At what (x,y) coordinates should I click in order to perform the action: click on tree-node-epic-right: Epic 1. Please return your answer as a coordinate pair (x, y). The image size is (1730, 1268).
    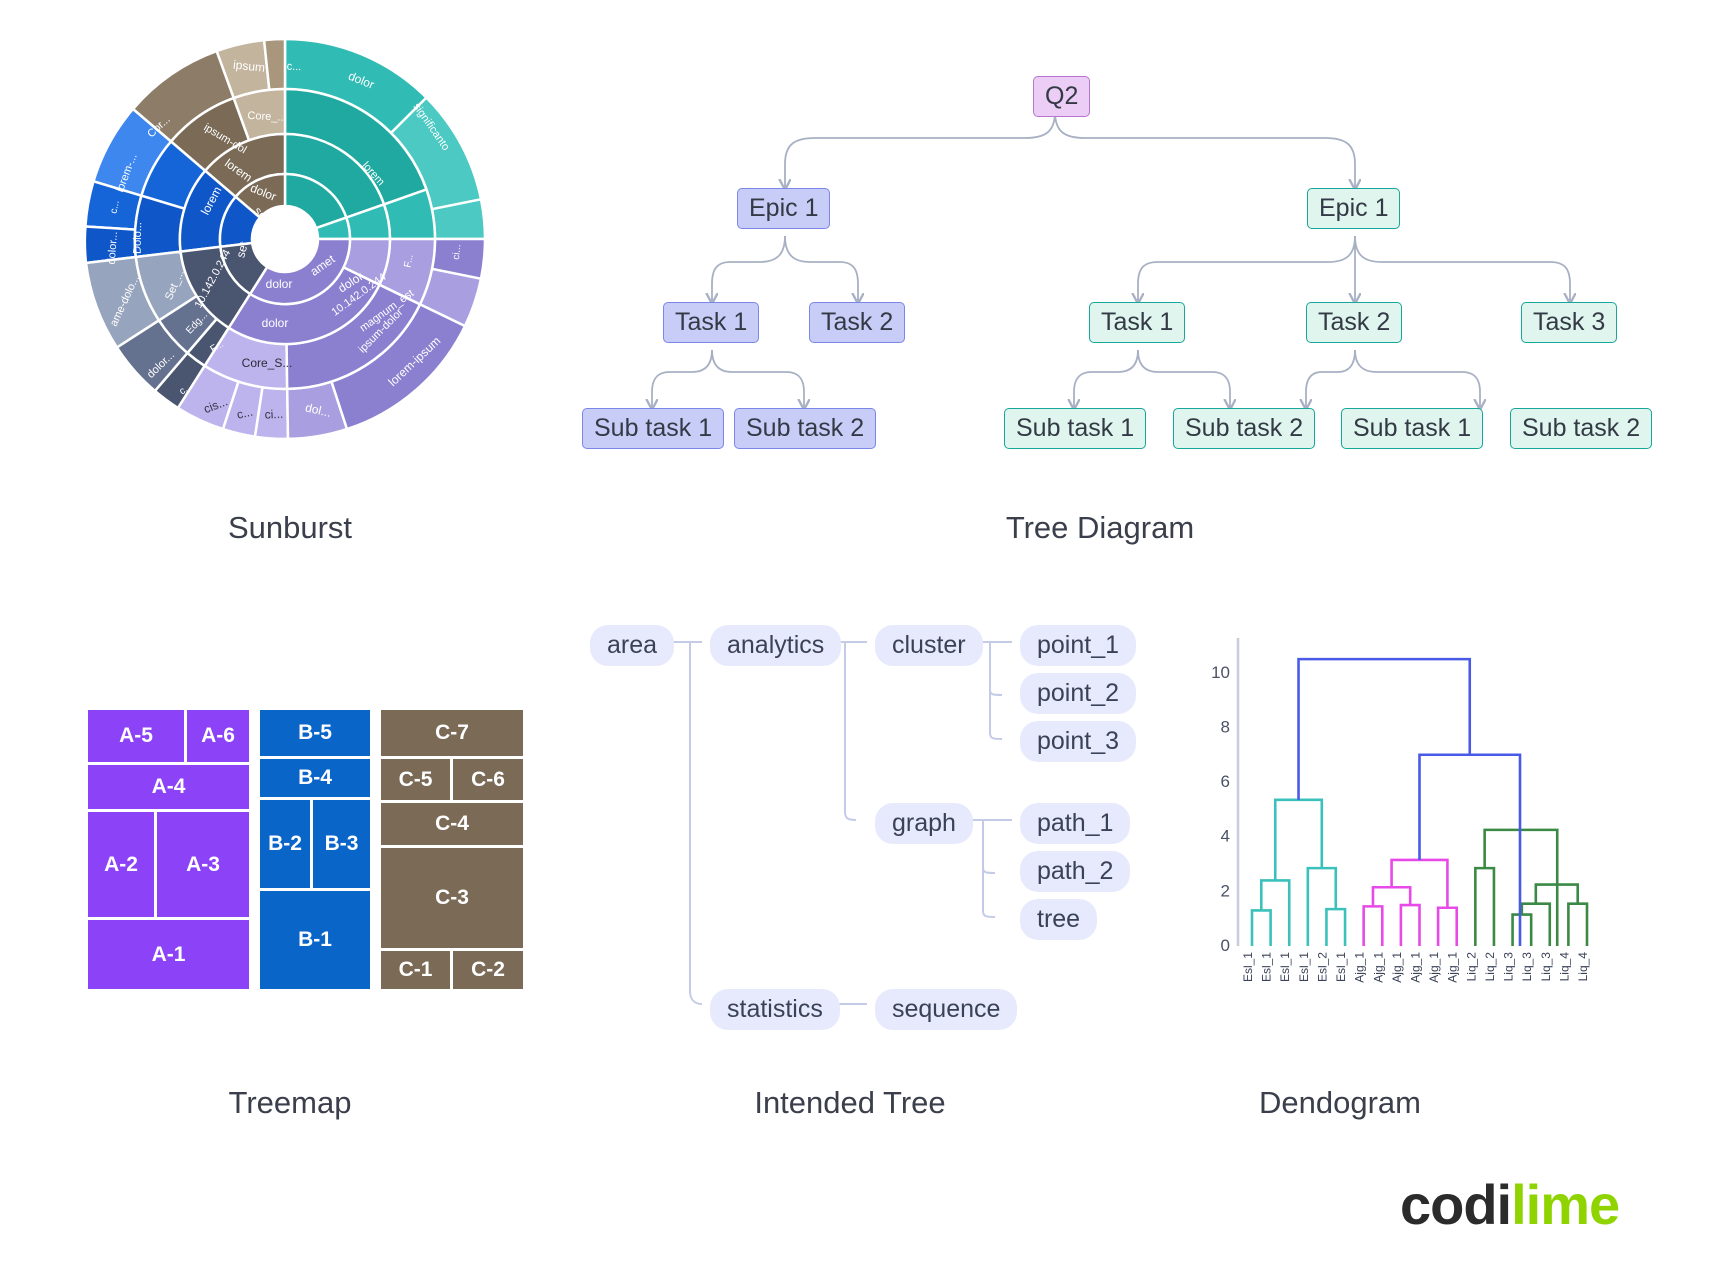
    Looking at the image, I should click on (1354, 208).